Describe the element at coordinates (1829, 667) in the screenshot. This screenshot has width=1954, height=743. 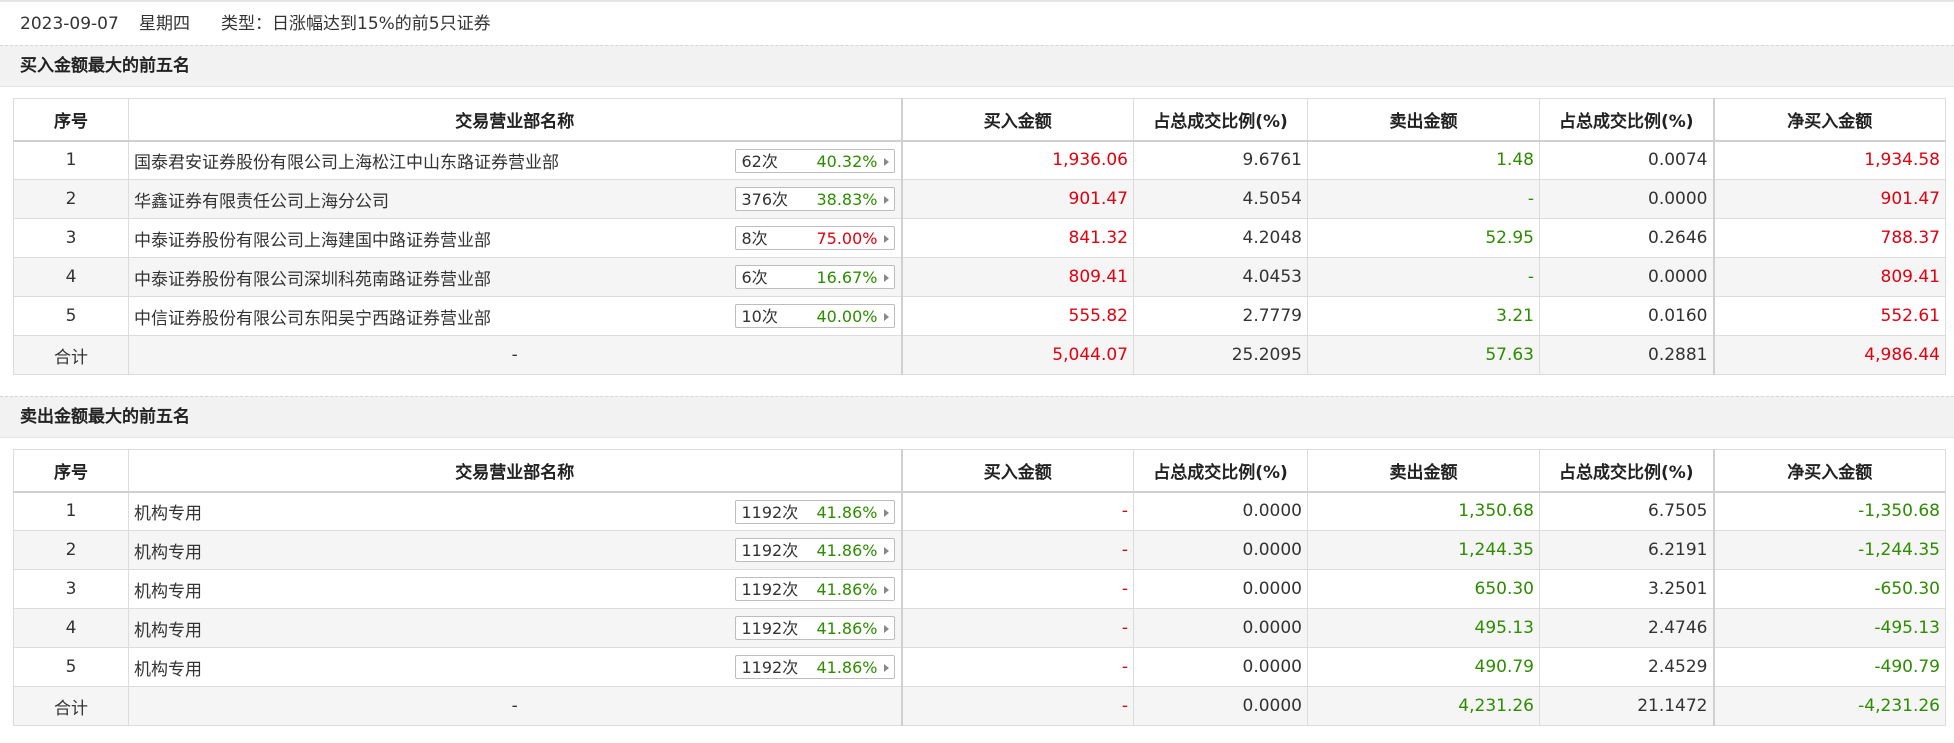
I see `net-buy-amount: -490.79` at that location.